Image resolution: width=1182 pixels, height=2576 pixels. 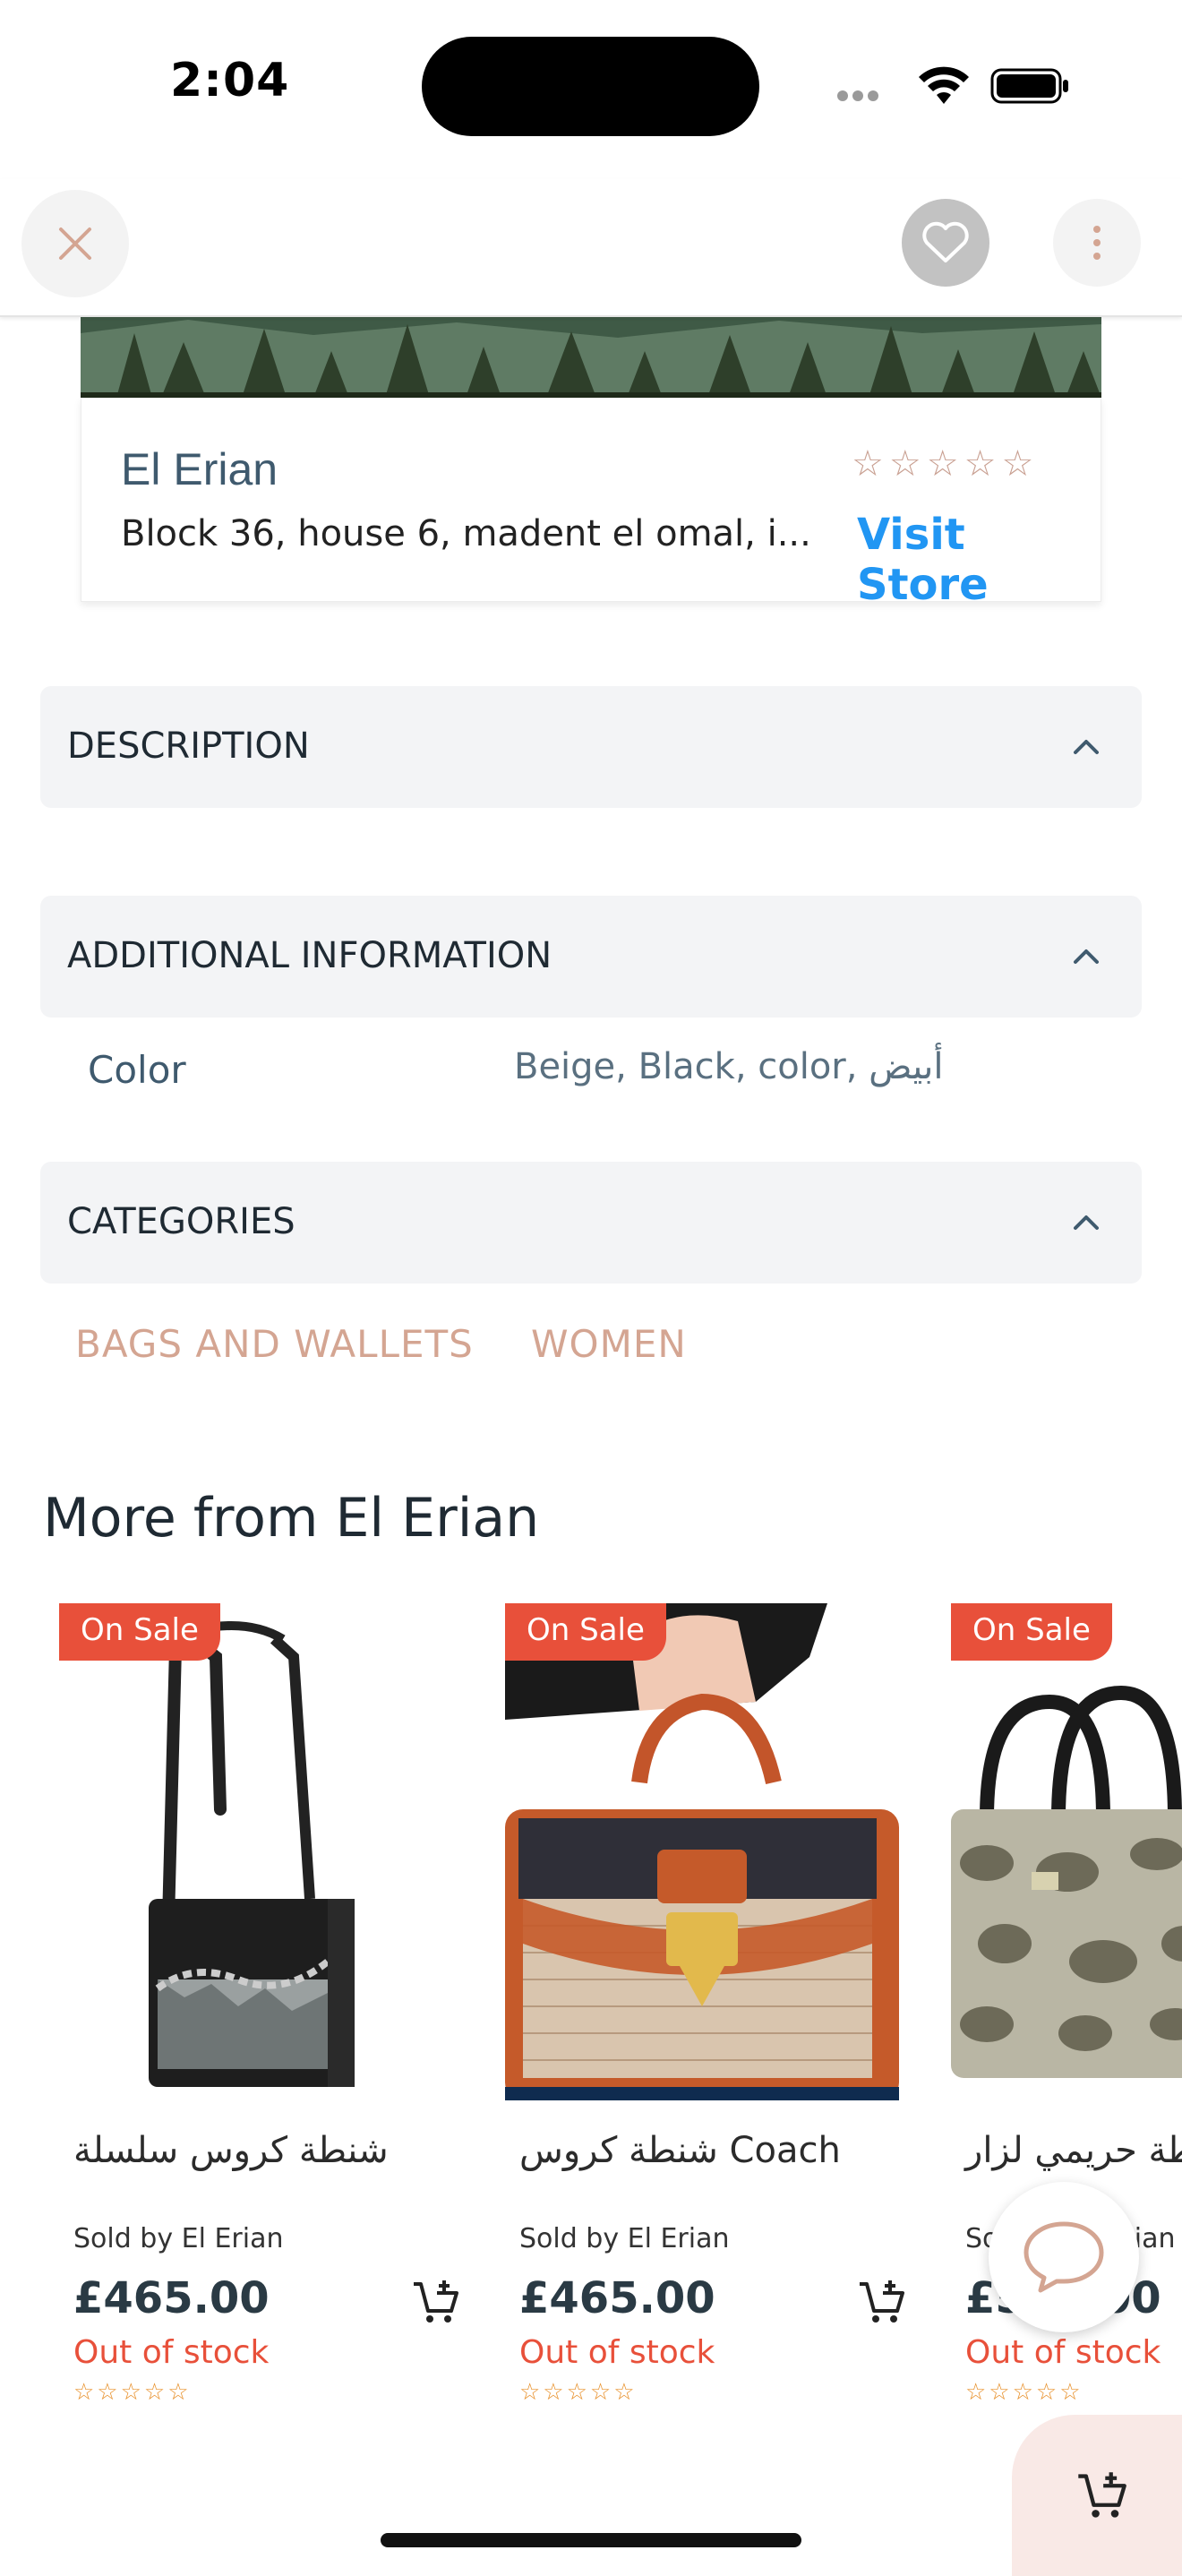 I want to click on more-vertical-icon, so click(x=1097, y=243).